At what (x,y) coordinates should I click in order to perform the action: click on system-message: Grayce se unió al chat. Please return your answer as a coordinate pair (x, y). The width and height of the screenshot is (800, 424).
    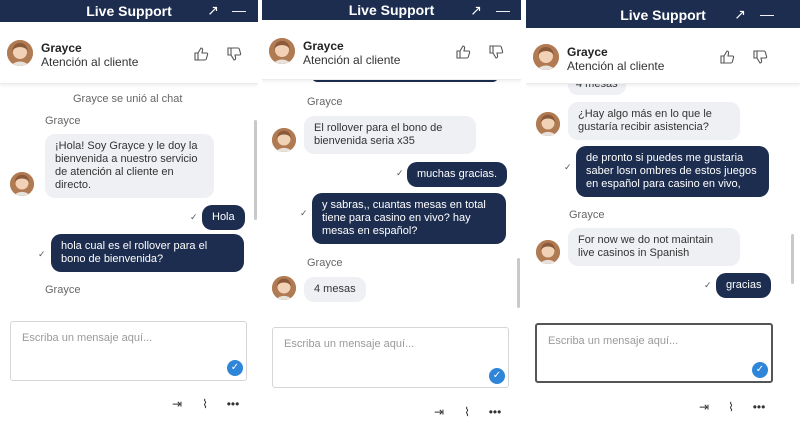
    Looking at the image, I should click on (128, 99).